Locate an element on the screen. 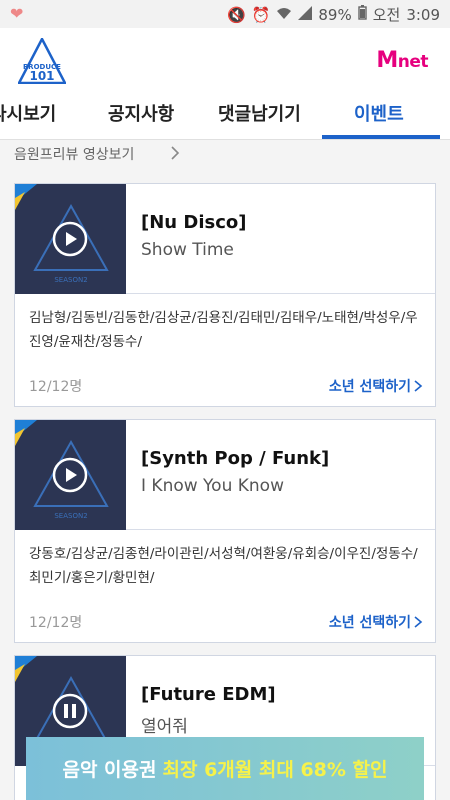  status-bar: ❤ 🔇 ⏰ 89% 오전 3:09 is located at coordinates (225, 14).